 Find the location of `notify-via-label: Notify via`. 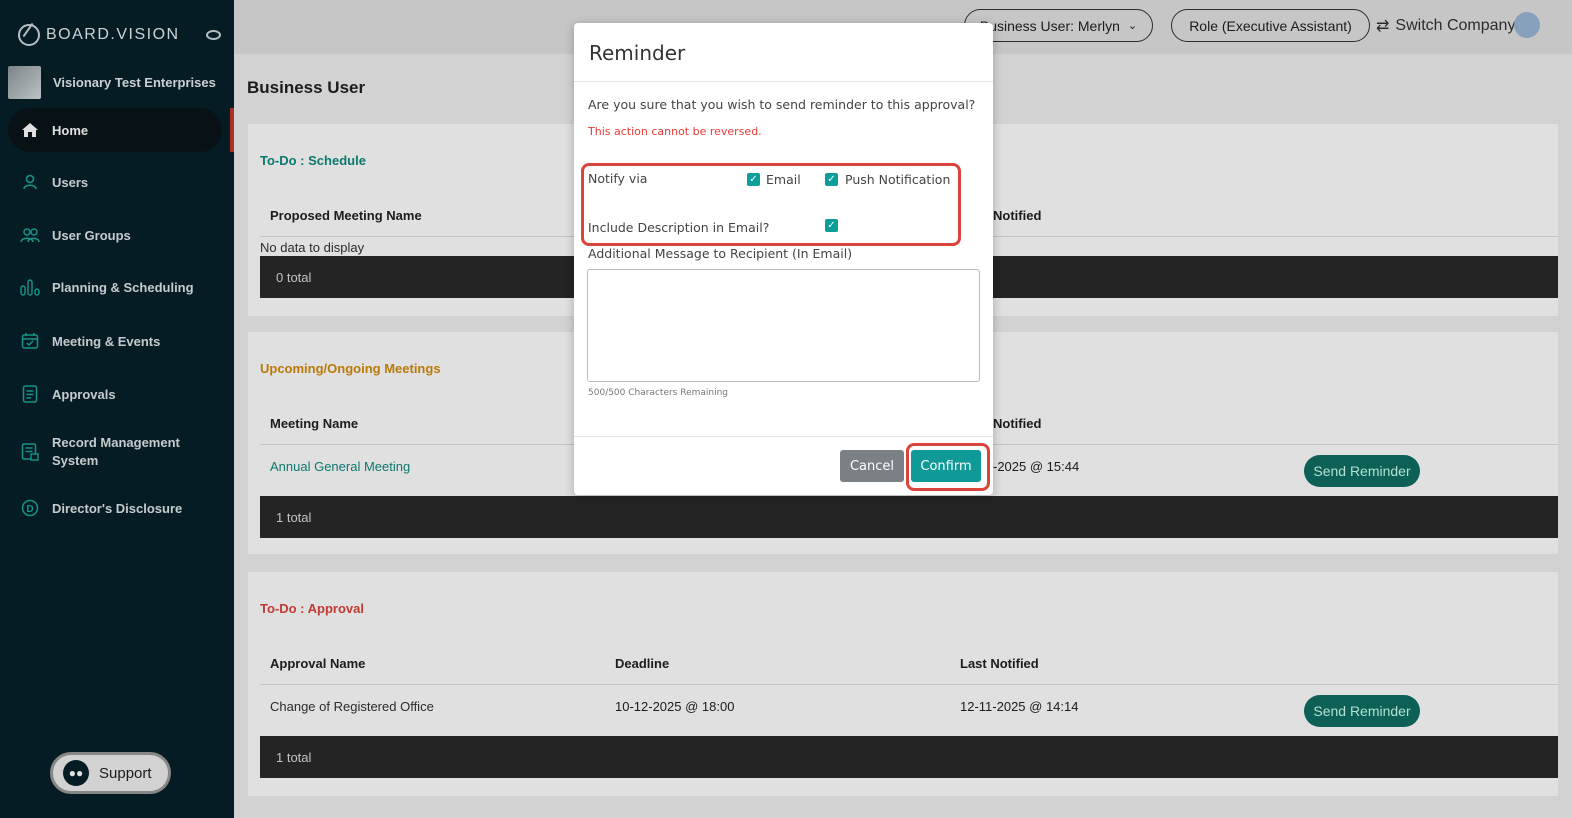

notify-via-label: Notify via is located at coordinates (618, 178).